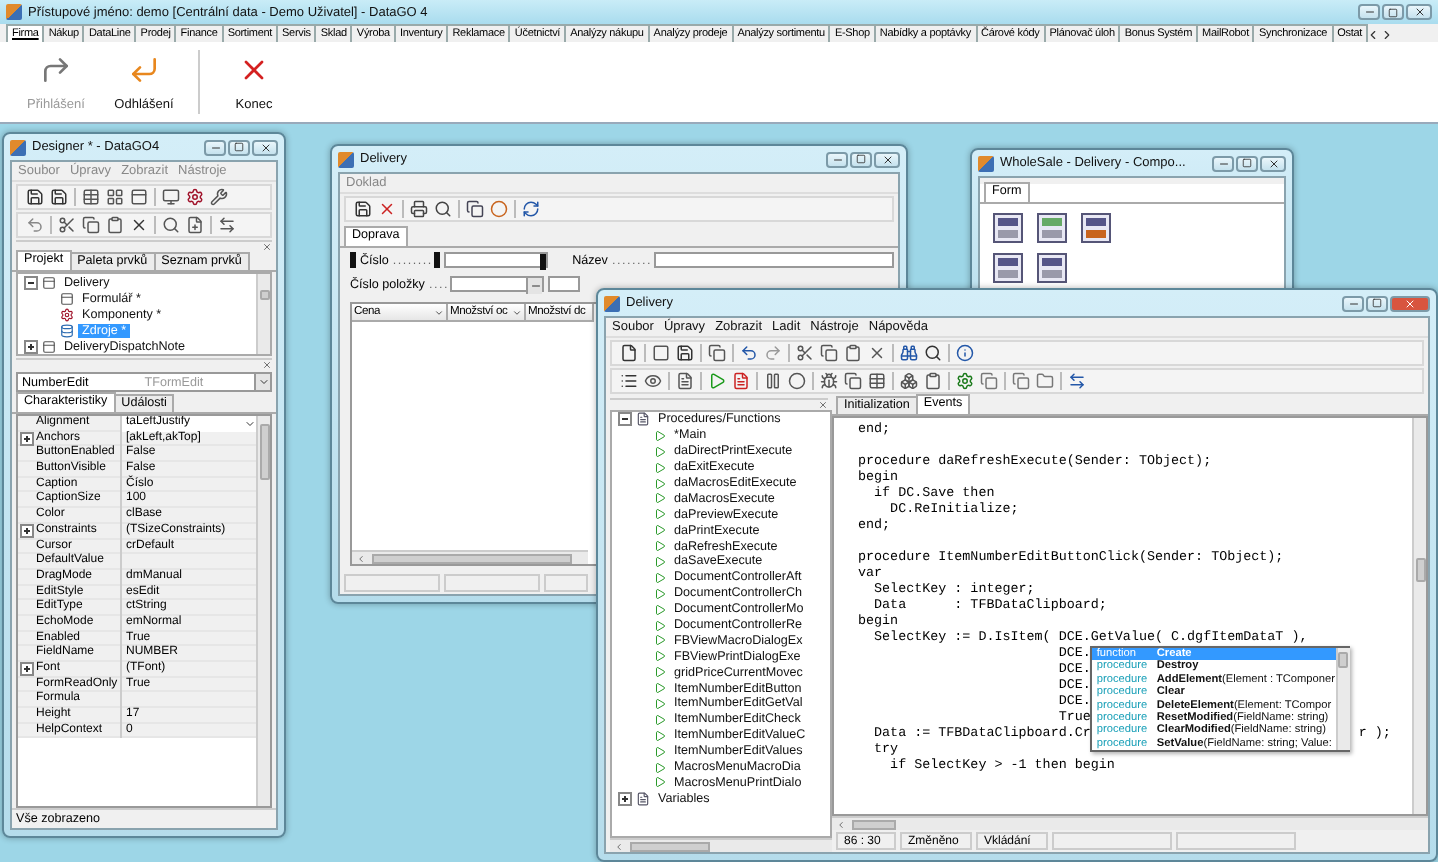  What do you see at coordinates (139, 197) in the screenshot?
I see `form-icon` at bounding box center [139, 197].